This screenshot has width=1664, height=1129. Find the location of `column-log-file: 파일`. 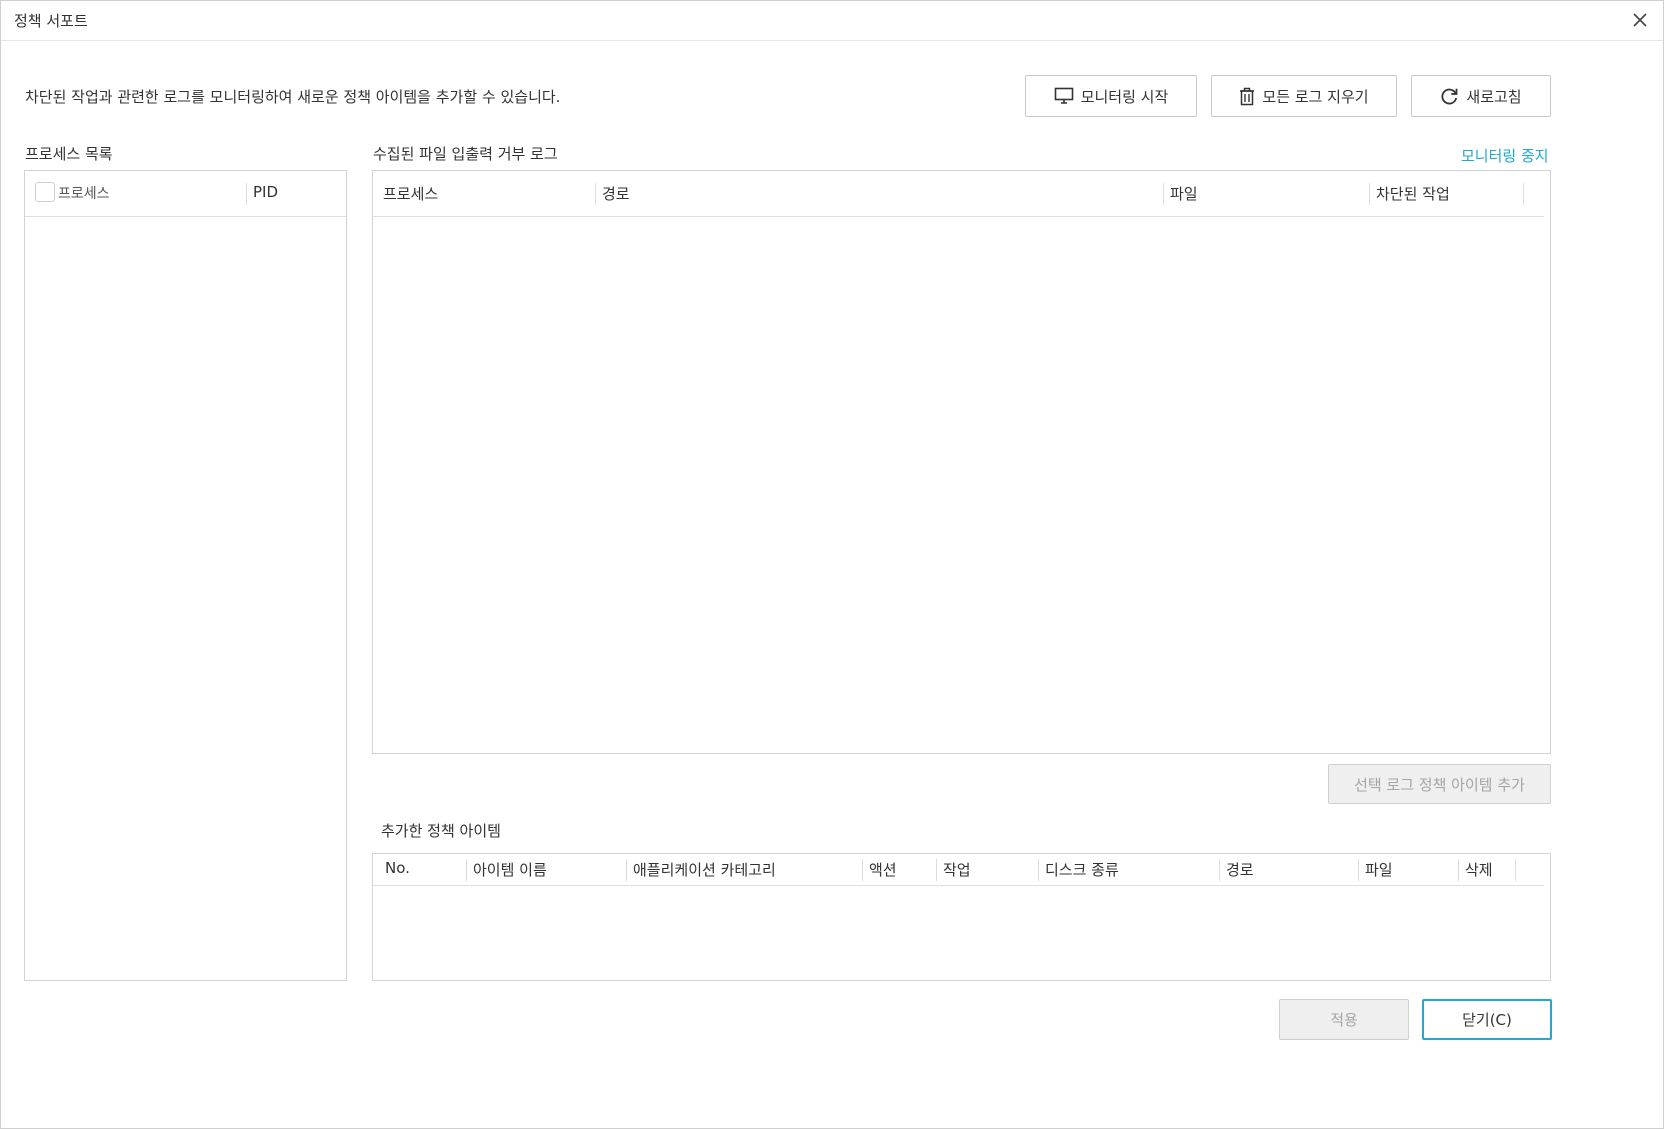

column-log-file: 파일 is located at coordinates (1184, 193).